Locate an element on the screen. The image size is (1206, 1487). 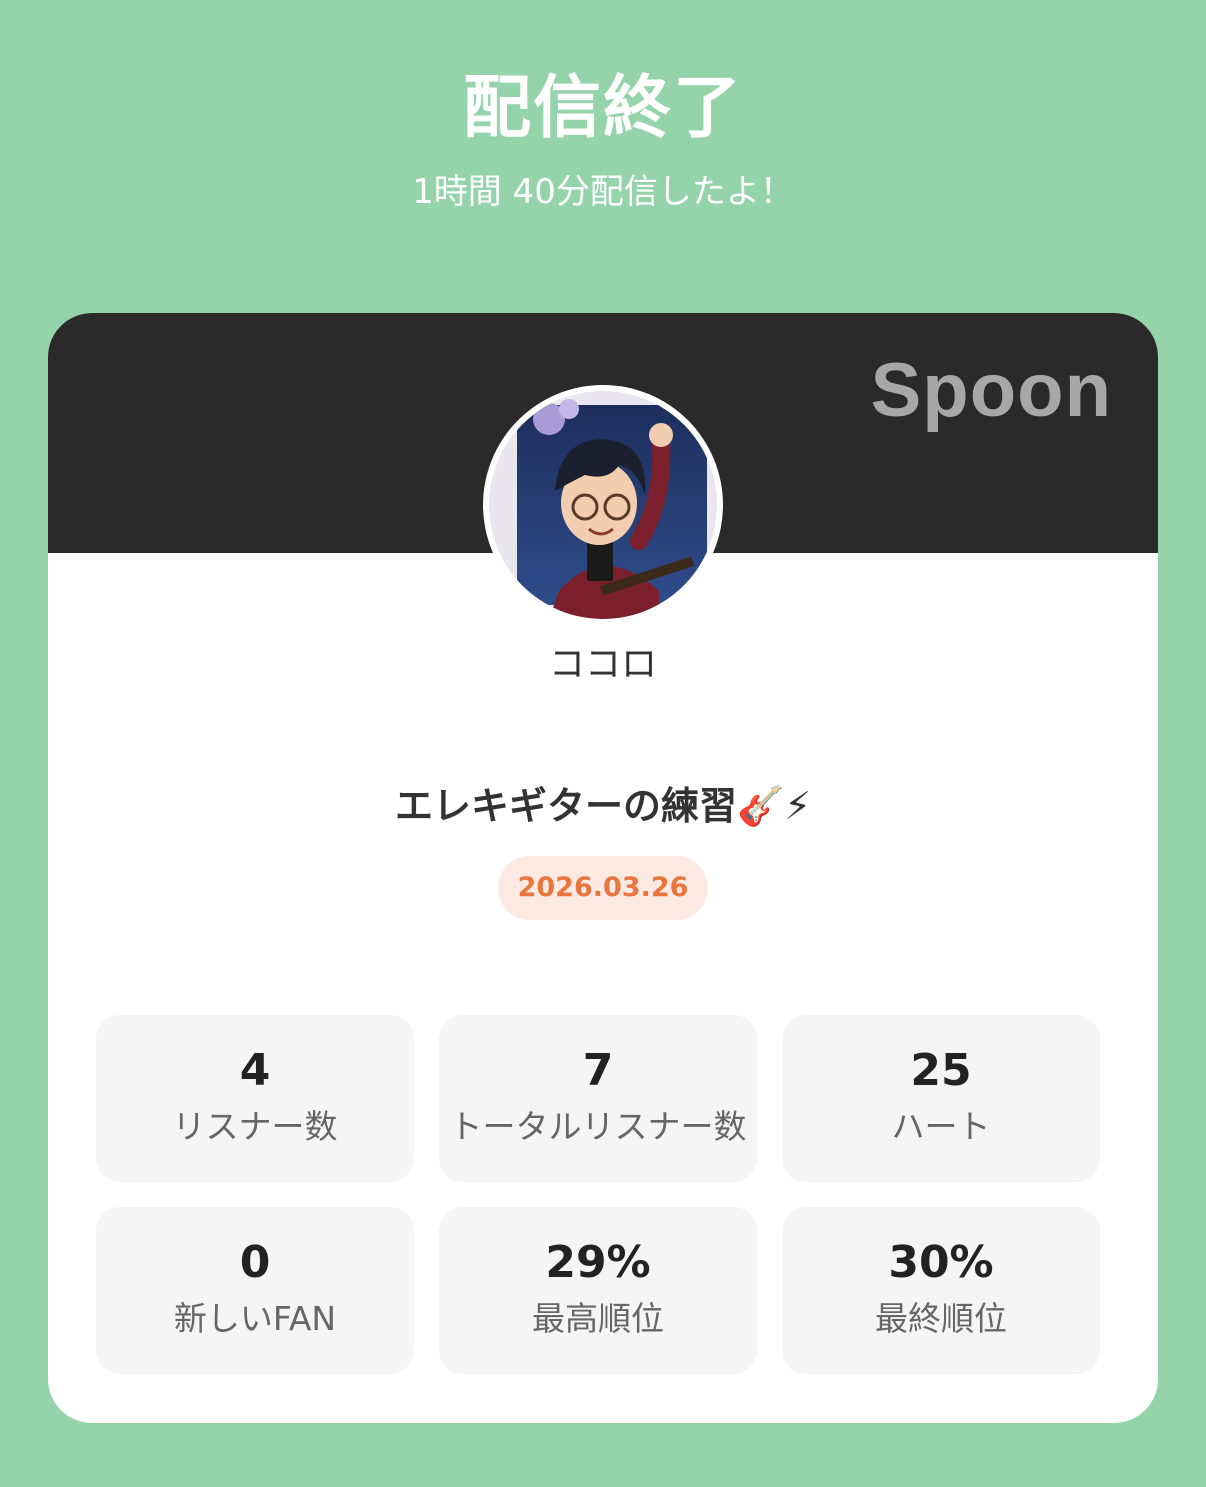
stat-value: 7 is located at coordinates (598, 1070).